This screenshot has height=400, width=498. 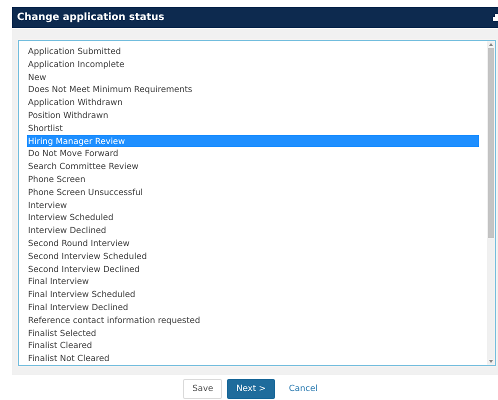 I want to click on status-option: Final Interview Declined, so click(x=253, y=307).